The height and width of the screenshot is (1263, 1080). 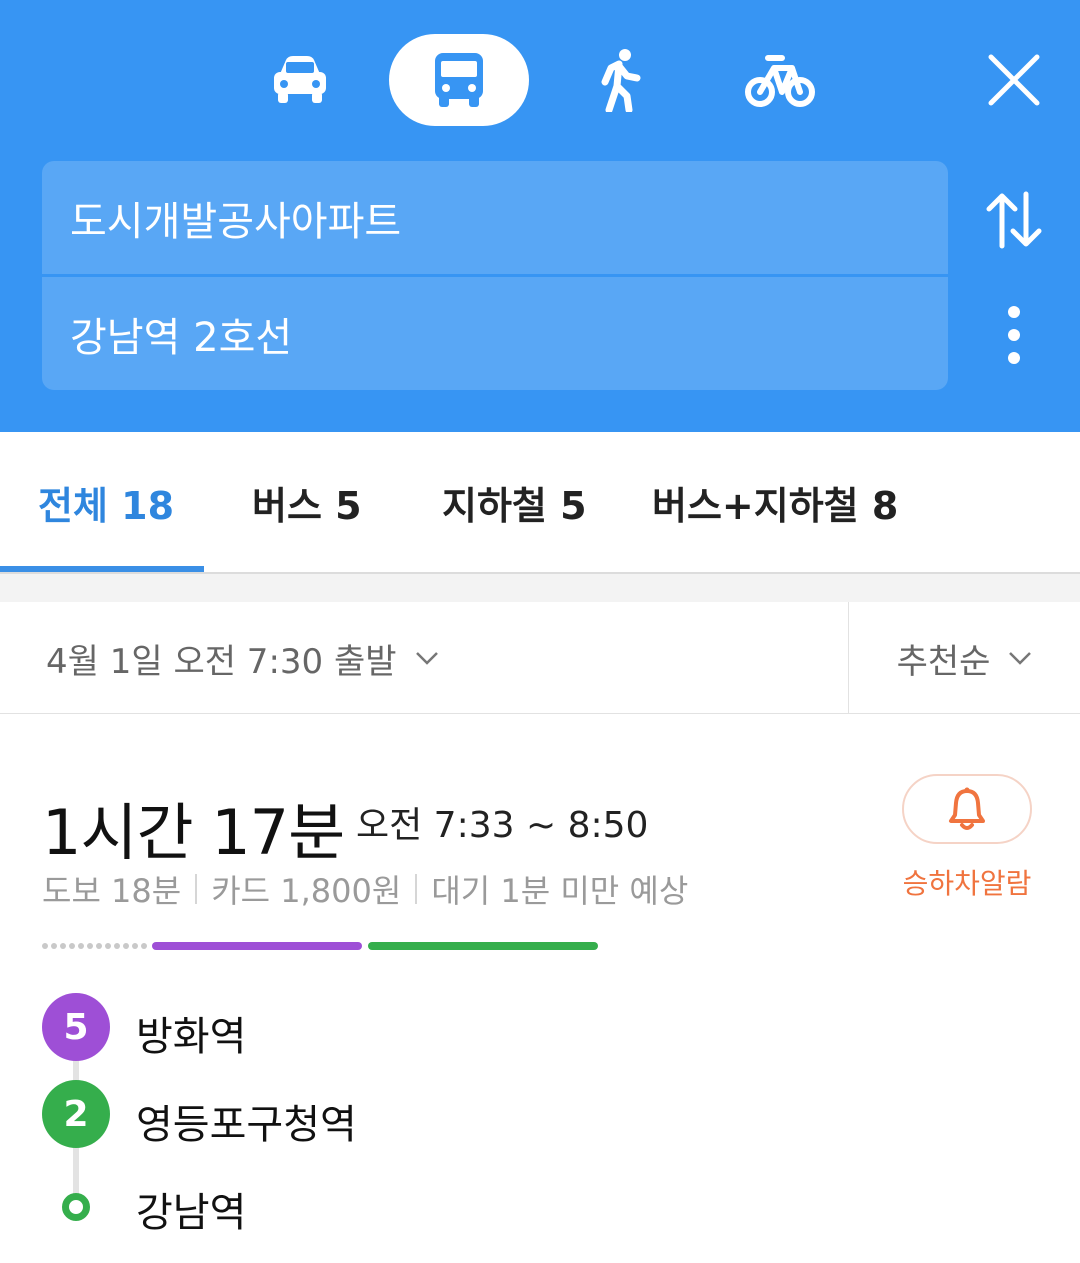 I want to click on destination-dot-icon, so click(x=76, y=1207).